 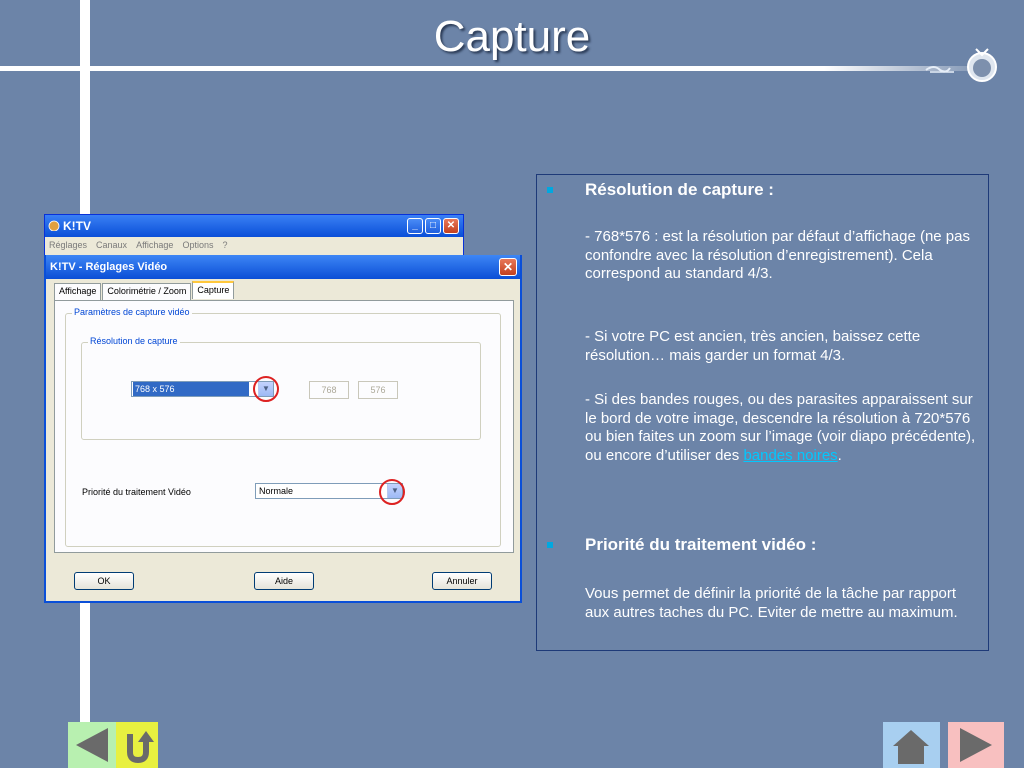 What do you see at coordinates (136, 492) in the screenshot?
I see `priority-label: Priorité du traitement Vidéo` at bounding box center [136, 492].